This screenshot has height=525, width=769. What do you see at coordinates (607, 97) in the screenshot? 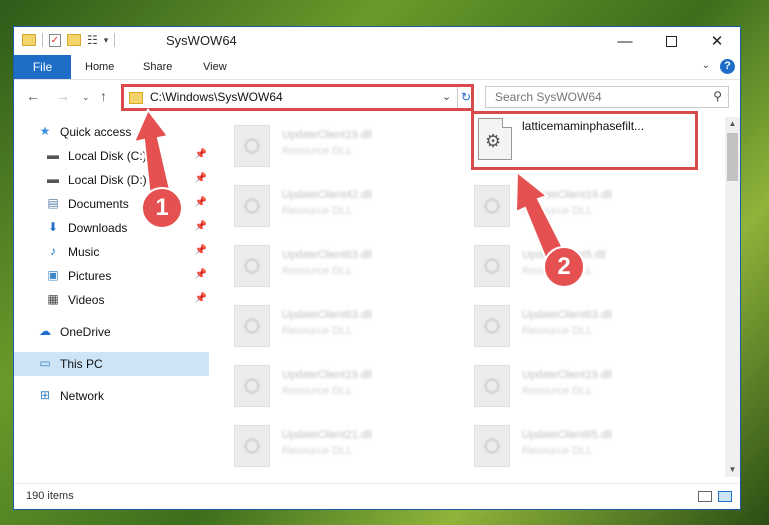
I see `search-input: Search SysWOW64 ⚲` at bounding box center [607, 97].